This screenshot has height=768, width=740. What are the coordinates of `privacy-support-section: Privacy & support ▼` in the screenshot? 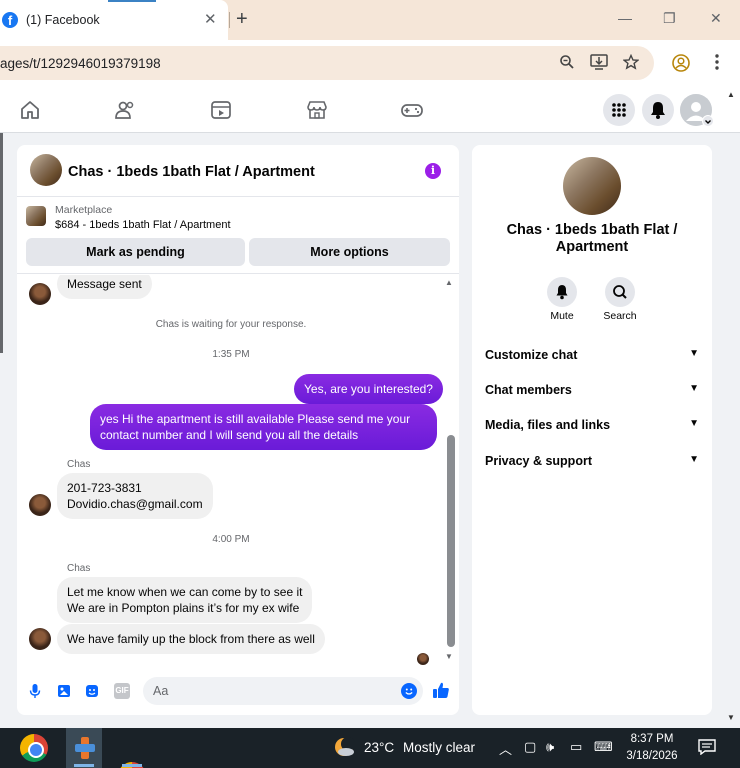 It's located at (592, 464).